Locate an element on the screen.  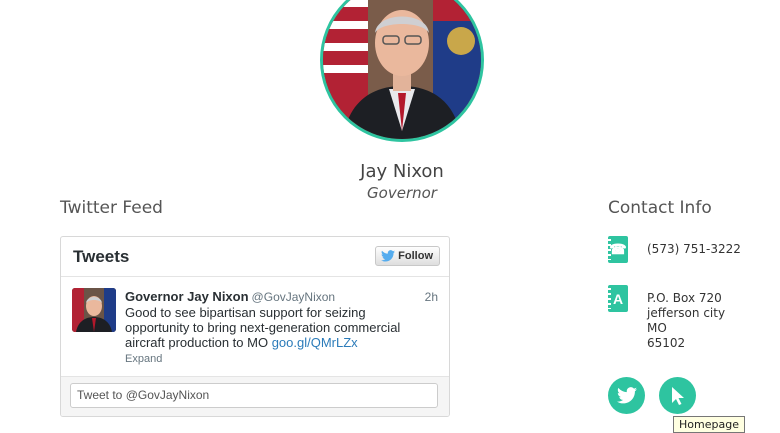
tweet-author-handle: @GovJayNixon is located at coordinates (294, 297).